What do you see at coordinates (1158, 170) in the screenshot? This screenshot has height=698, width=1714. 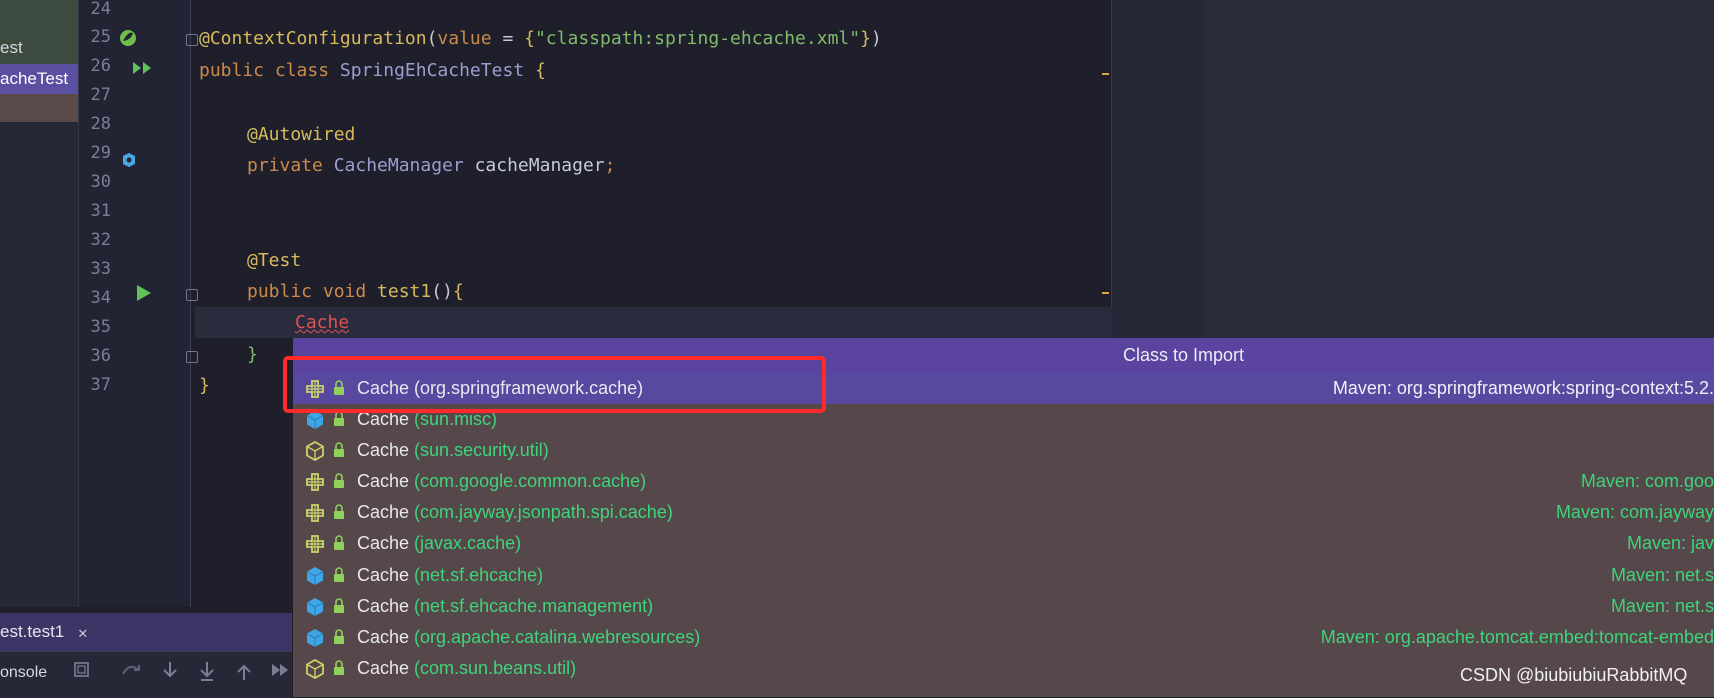 I see `editor-right-margin` at bounding box center [1158, 170].